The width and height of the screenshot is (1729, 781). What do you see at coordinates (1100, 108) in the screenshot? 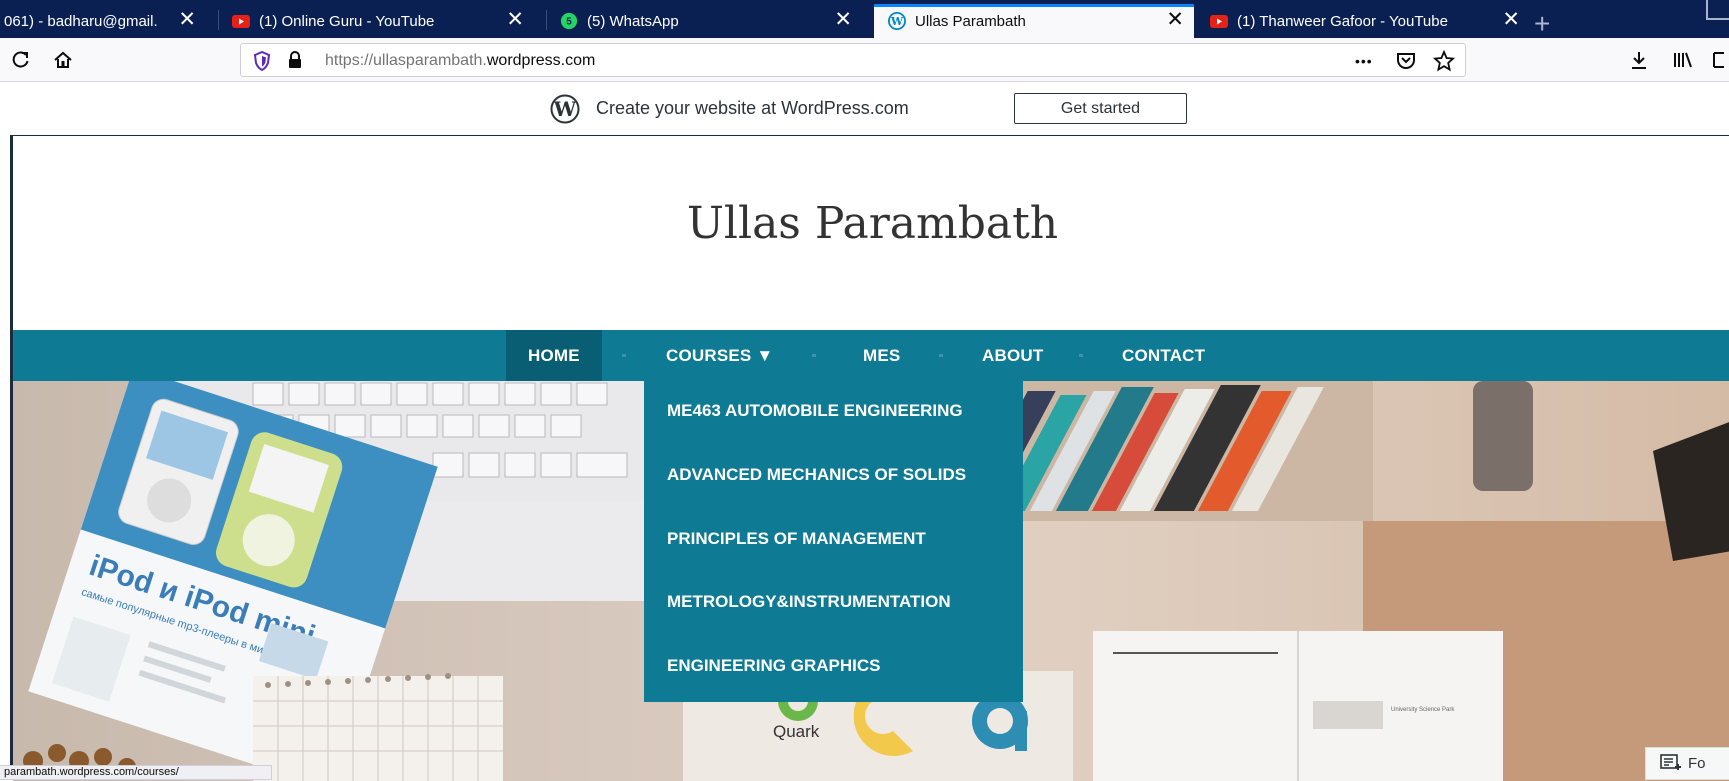
I see `get-started-button: Get started` at bounding box center [1100, 108].